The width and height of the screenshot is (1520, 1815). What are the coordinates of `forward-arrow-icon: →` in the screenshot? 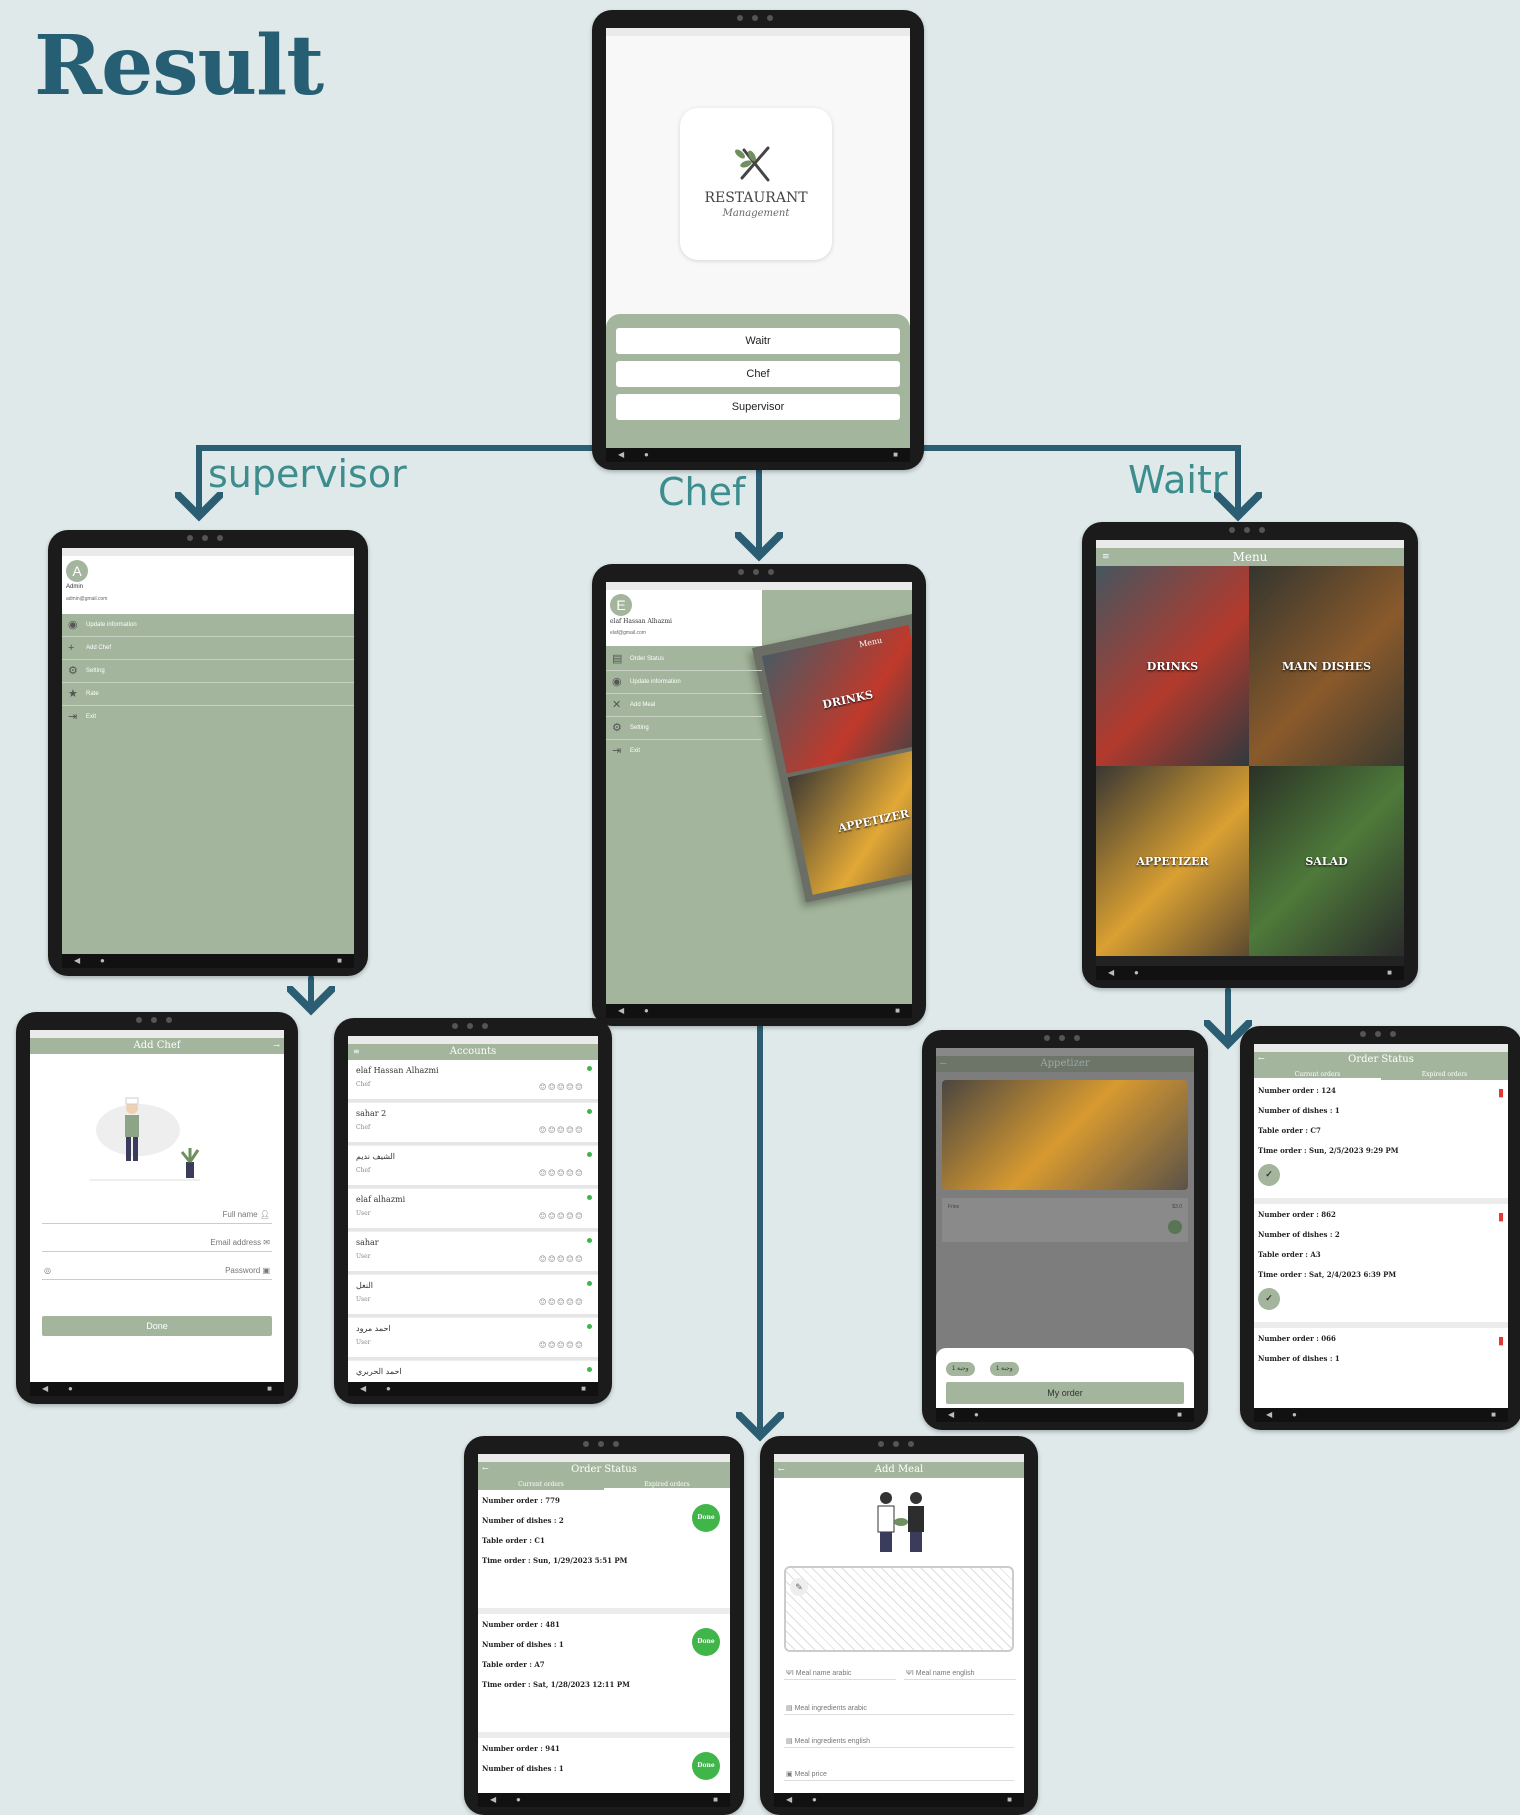 It's located at (276, 1046).